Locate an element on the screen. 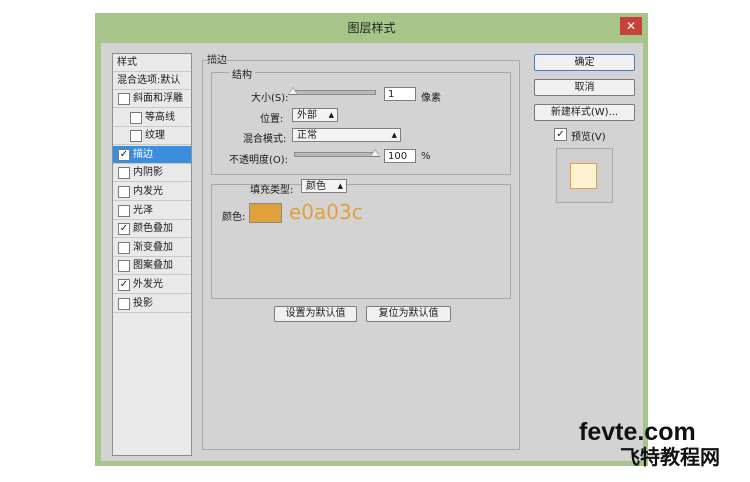 This screenshot has width=750, height=482. style-item: 纹理 is located at coordinates (152, 136).